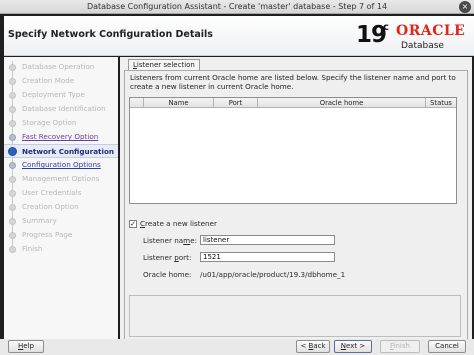 The image size is (474, 355). What do you see at coordinates (137, 103) in the screenshot?
I see `column-header-select` at bounding box center [137, 103].